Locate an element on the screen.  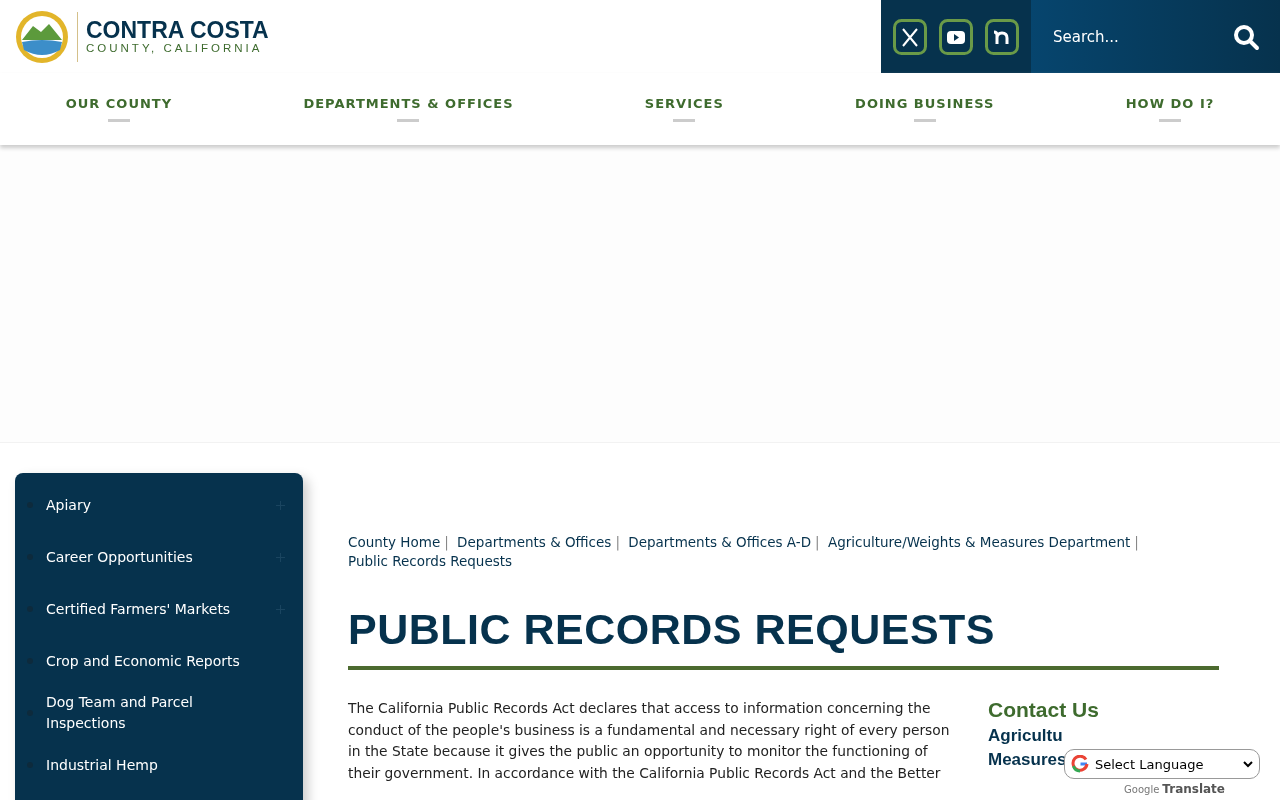
logo-title: CONTRA COSTA is located at coordinates (177, 30).